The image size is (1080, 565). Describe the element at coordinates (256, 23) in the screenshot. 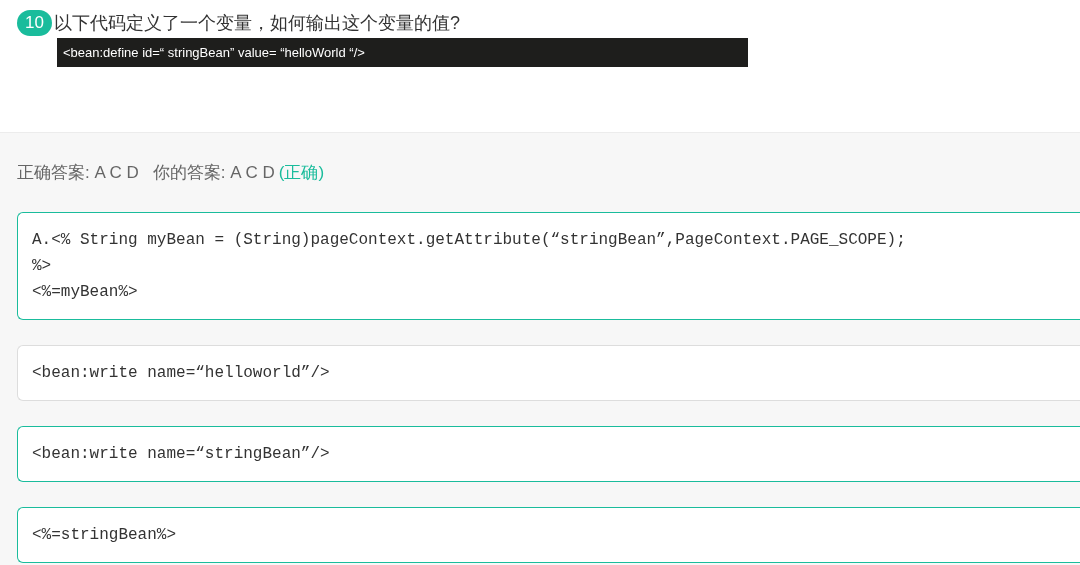

I see `question-text: 以下代码定义了一个变量，如何输出这个变量的值?` at that location.